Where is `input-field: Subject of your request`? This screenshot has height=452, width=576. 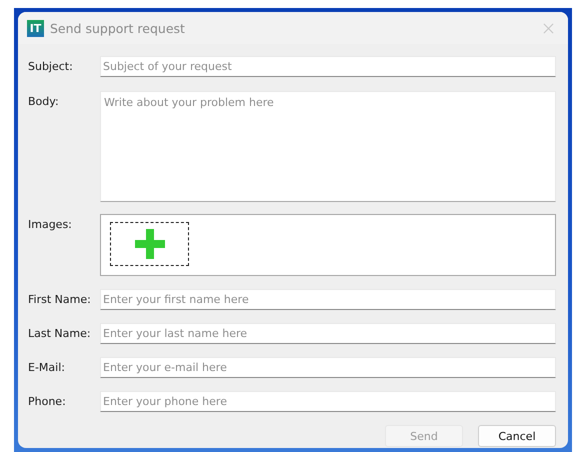 input-field: Subject of your request is located at coordinates (328, 66).